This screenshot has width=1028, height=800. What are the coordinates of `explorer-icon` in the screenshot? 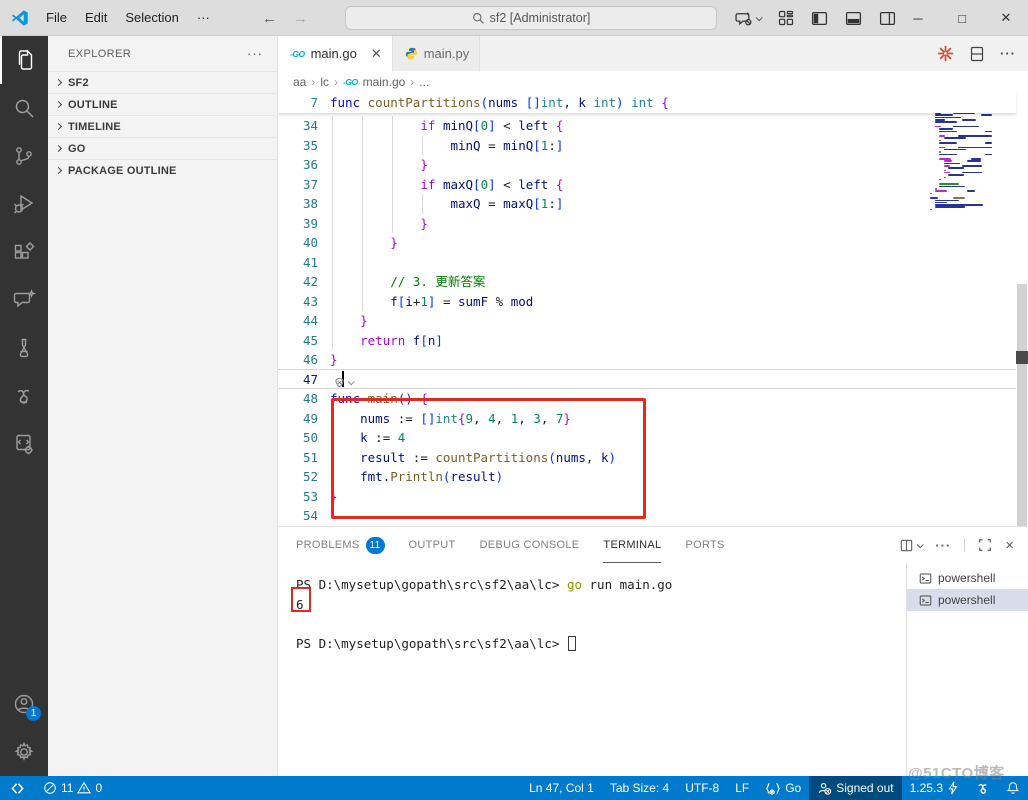 It's located at (24, 60).